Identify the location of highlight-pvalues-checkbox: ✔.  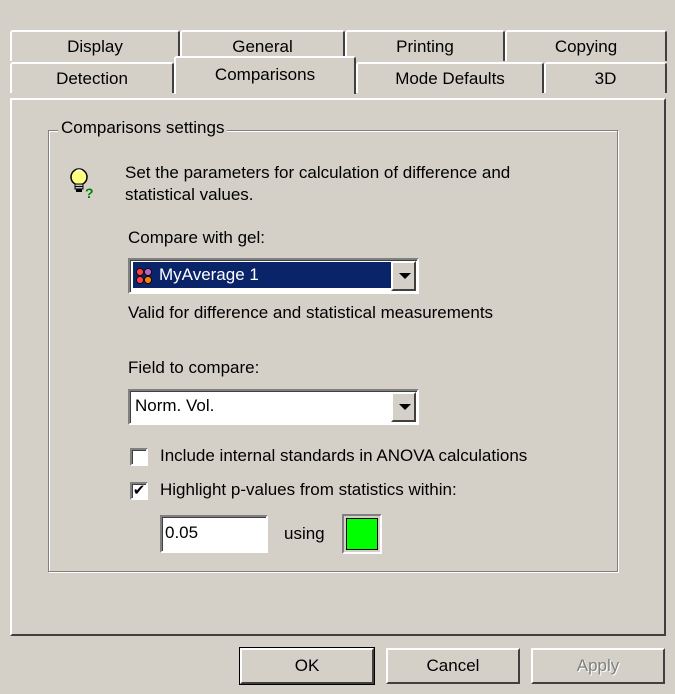
(139, 491).